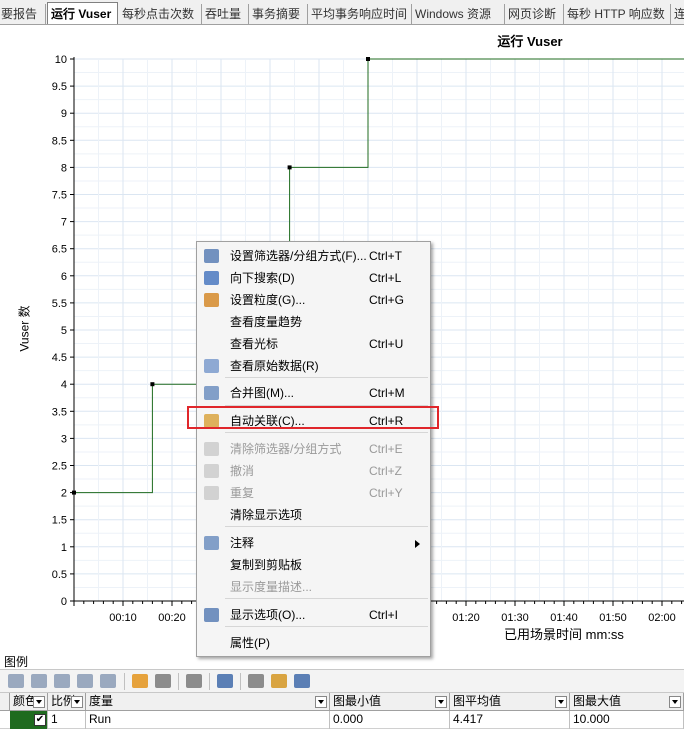 This screenshot has height=733, width=684. Describe the element at coordinates (211, 543) in the screenshot. I see `comment-icon` at that location.